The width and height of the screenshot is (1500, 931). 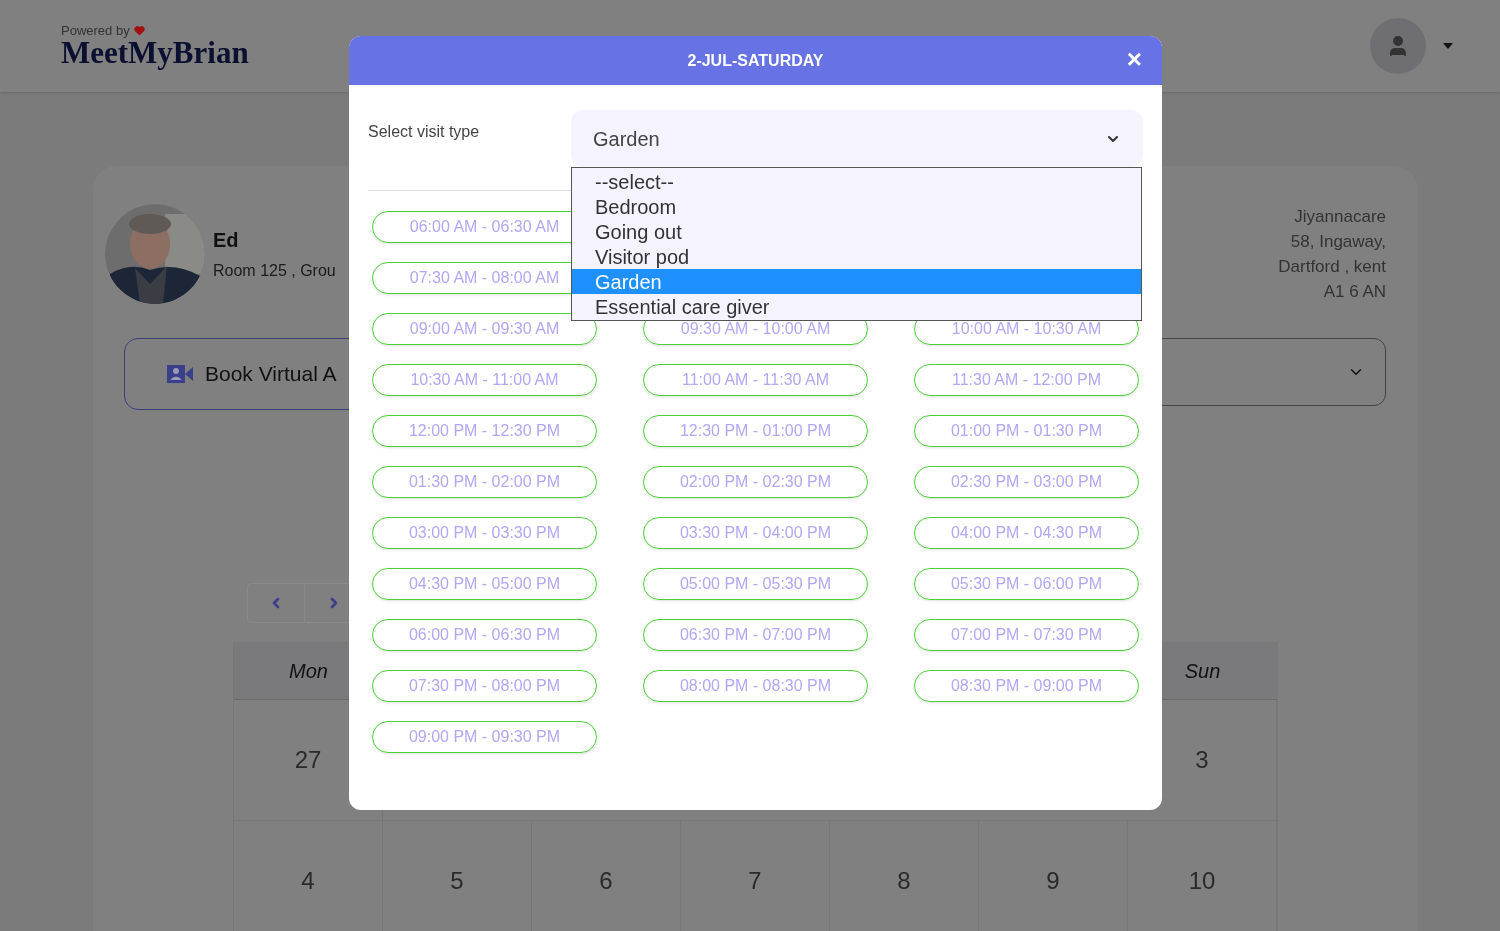 I want to click on heart-icon, so click(x=139, y=30).